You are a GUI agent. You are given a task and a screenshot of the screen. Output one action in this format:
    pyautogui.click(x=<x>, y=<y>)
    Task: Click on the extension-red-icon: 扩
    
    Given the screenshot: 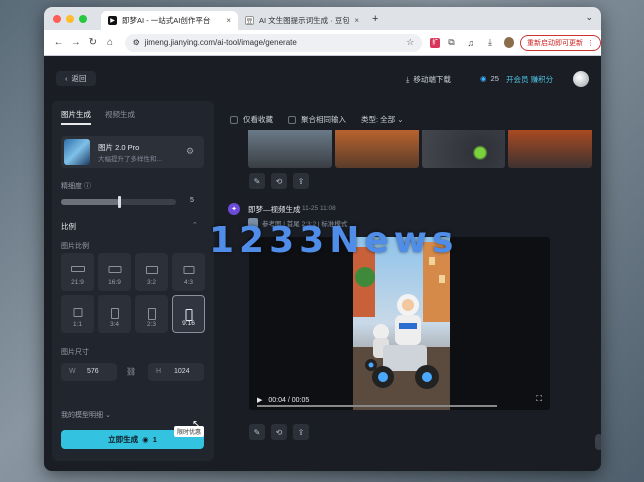 What is the action you would take?
    pyautogui.click(x=435, y=42)
    